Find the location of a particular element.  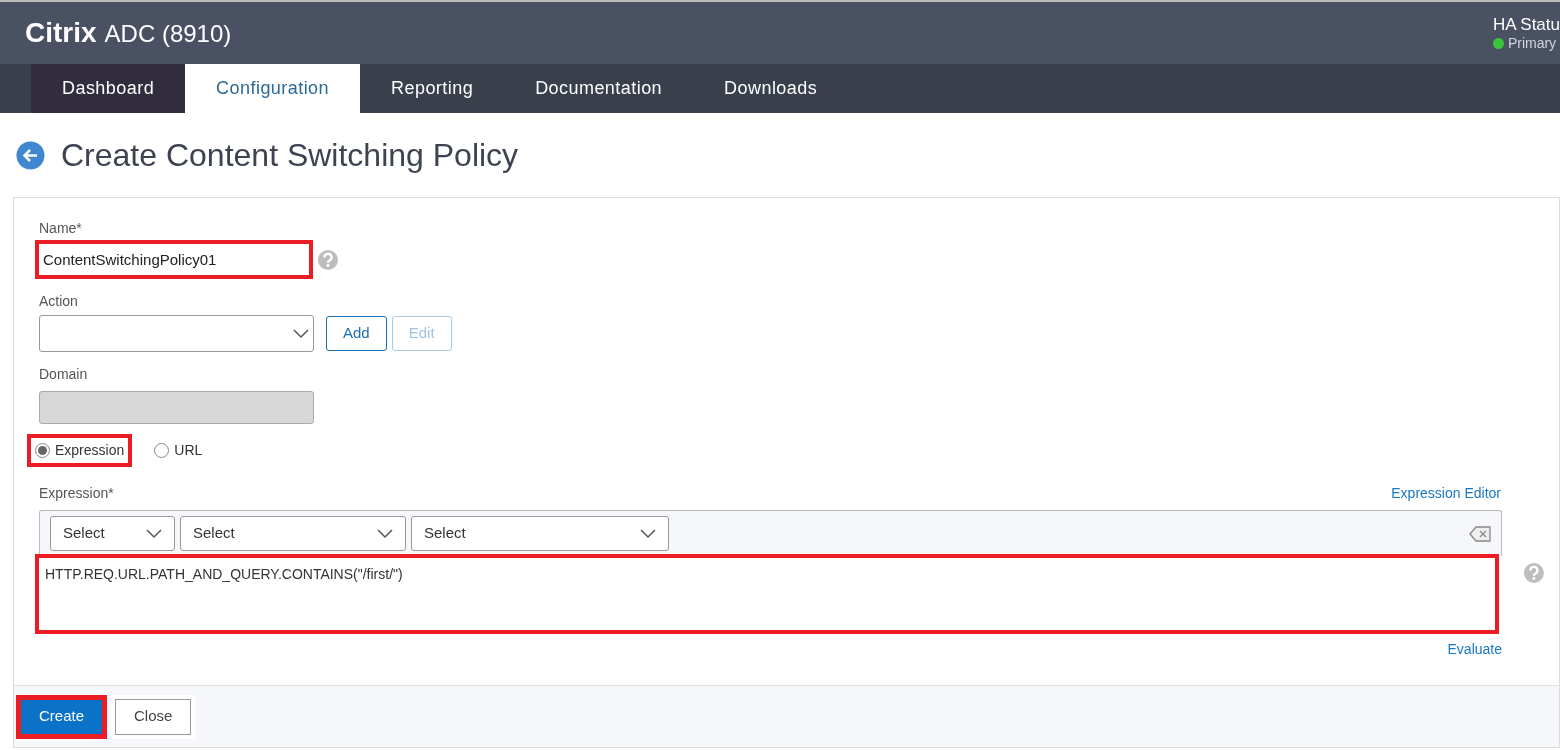

nav-tab: Dashboard is located at coordinates (108, 88).